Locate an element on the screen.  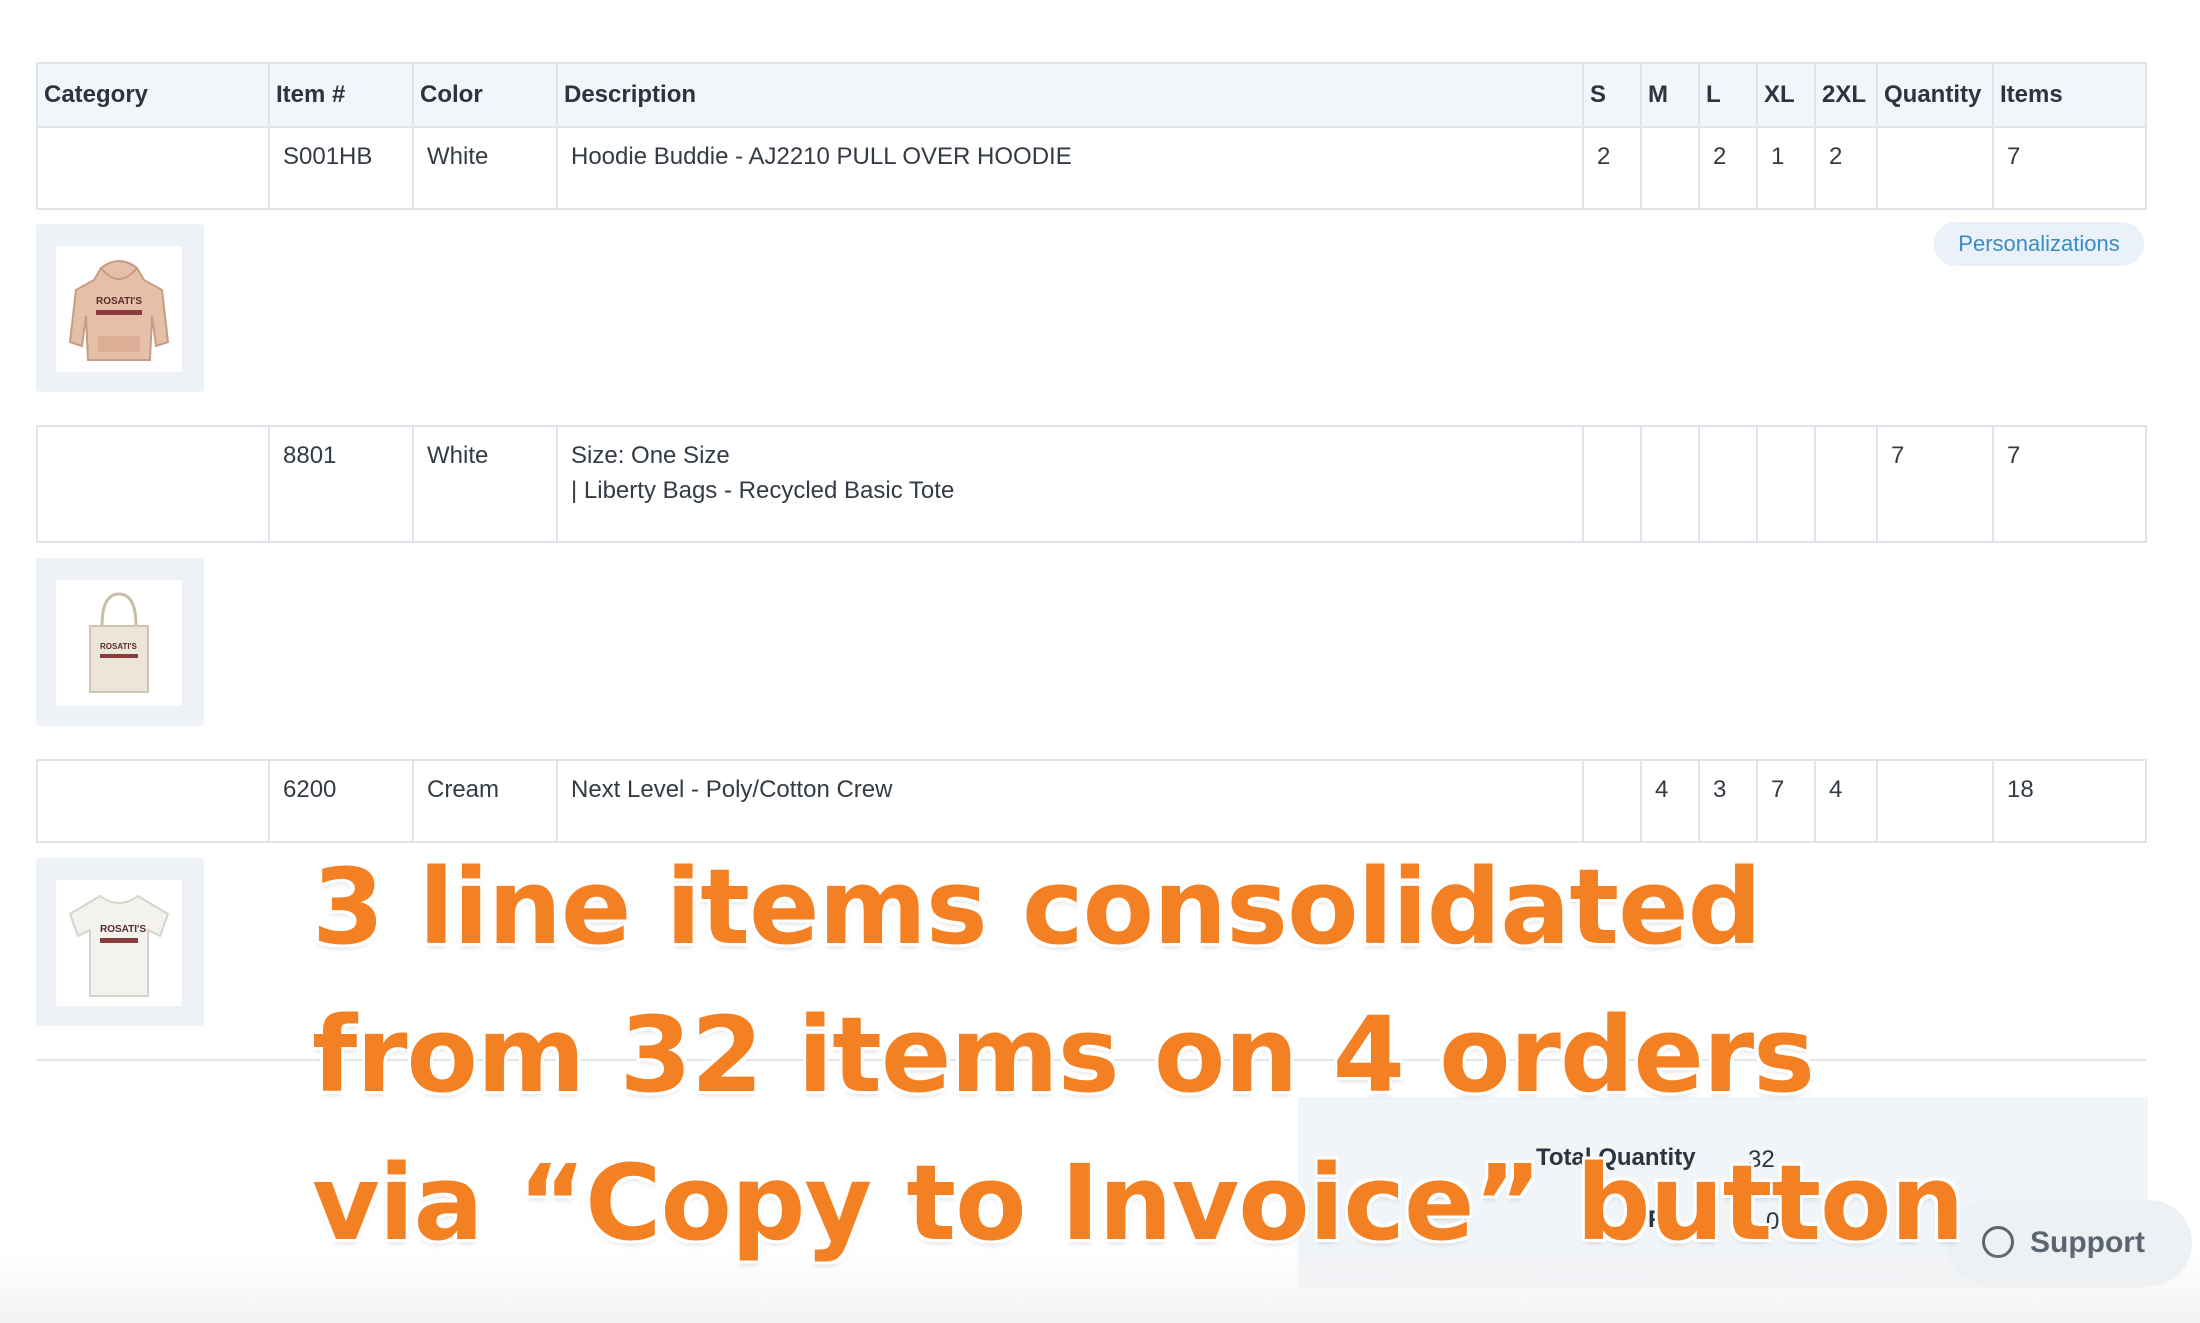
header-items: Items is located at coordinates (2031, 94).